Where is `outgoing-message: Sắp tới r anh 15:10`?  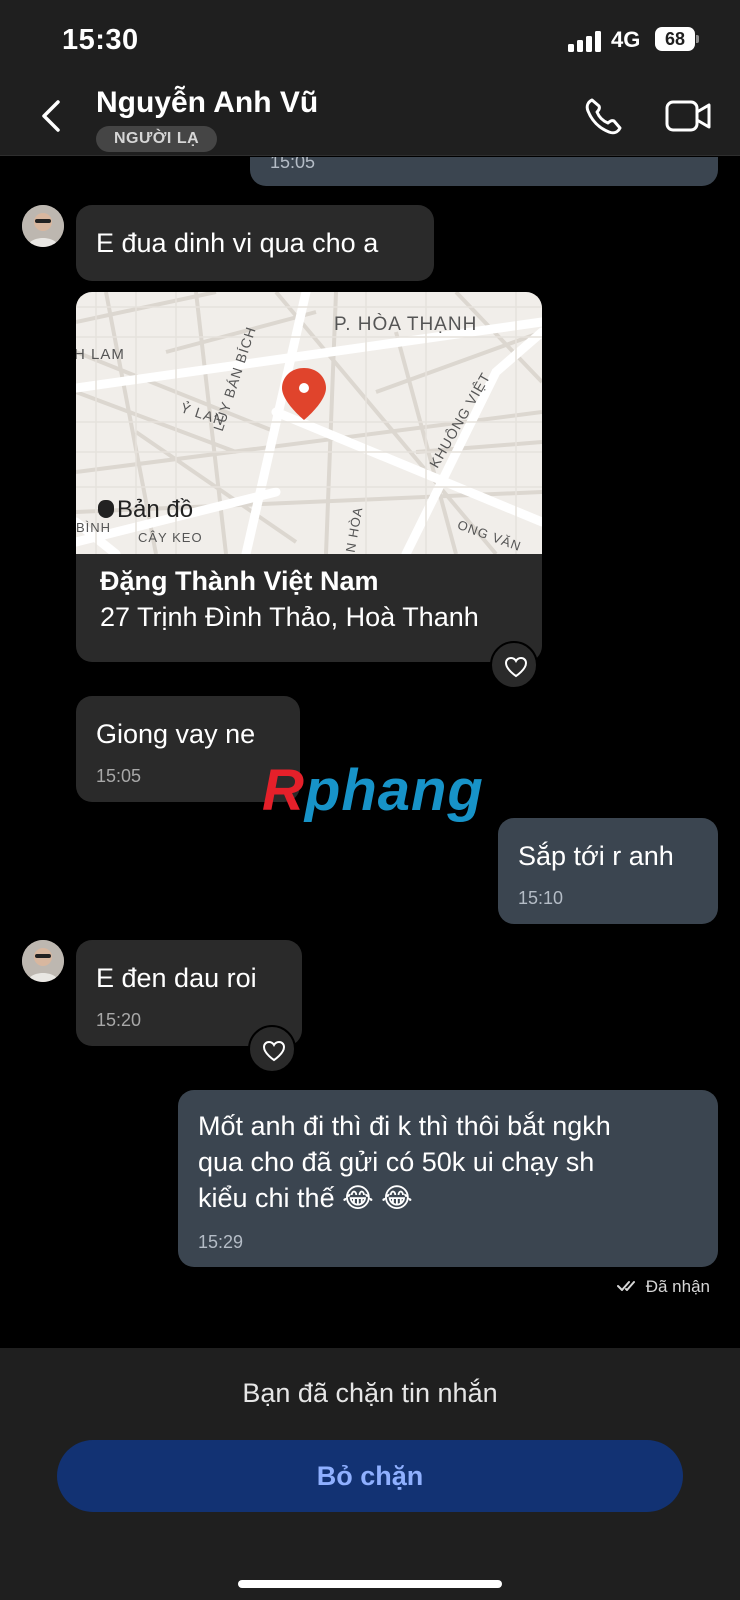
outgoing-message: Sắp tới r anh 15:10 is located at coordinates (608, 871).